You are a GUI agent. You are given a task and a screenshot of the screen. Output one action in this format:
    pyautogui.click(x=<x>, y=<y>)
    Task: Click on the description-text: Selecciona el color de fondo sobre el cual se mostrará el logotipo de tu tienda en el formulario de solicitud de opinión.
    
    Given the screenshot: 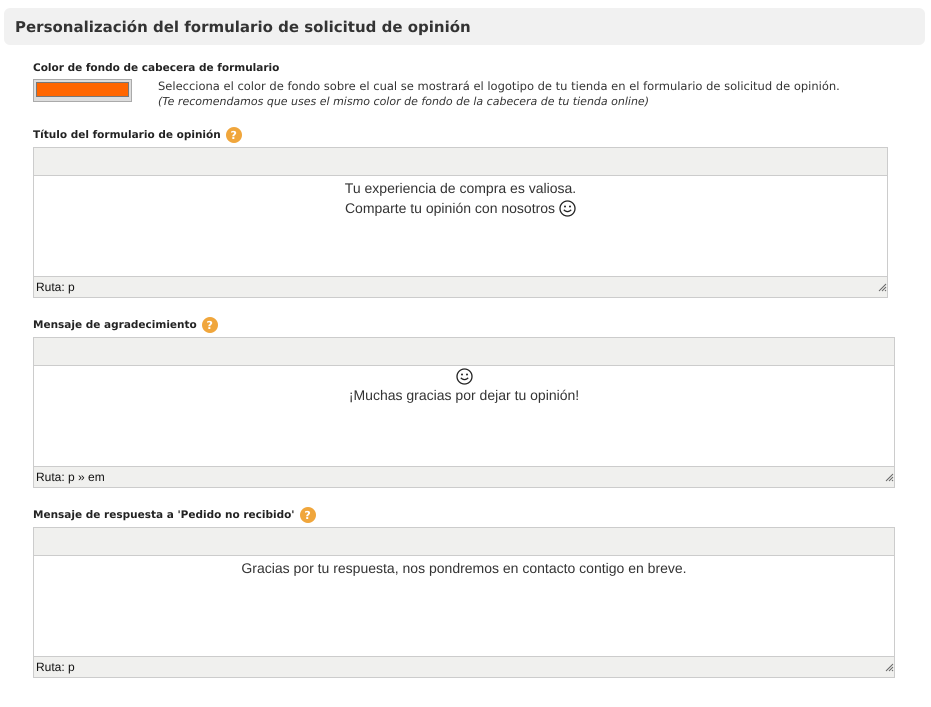 What is the action you would take?
    pyautogui.click(x=499, y=86)
    